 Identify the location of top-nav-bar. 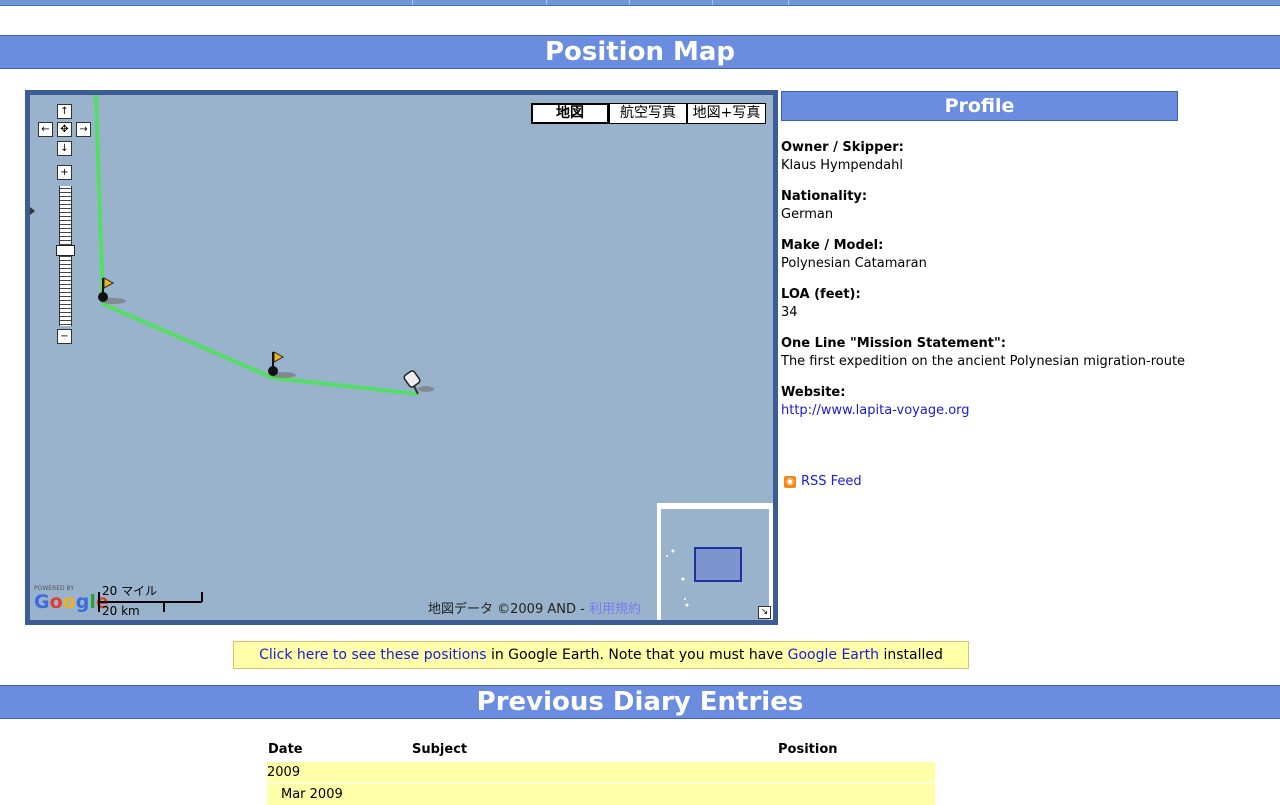
(640, 4).